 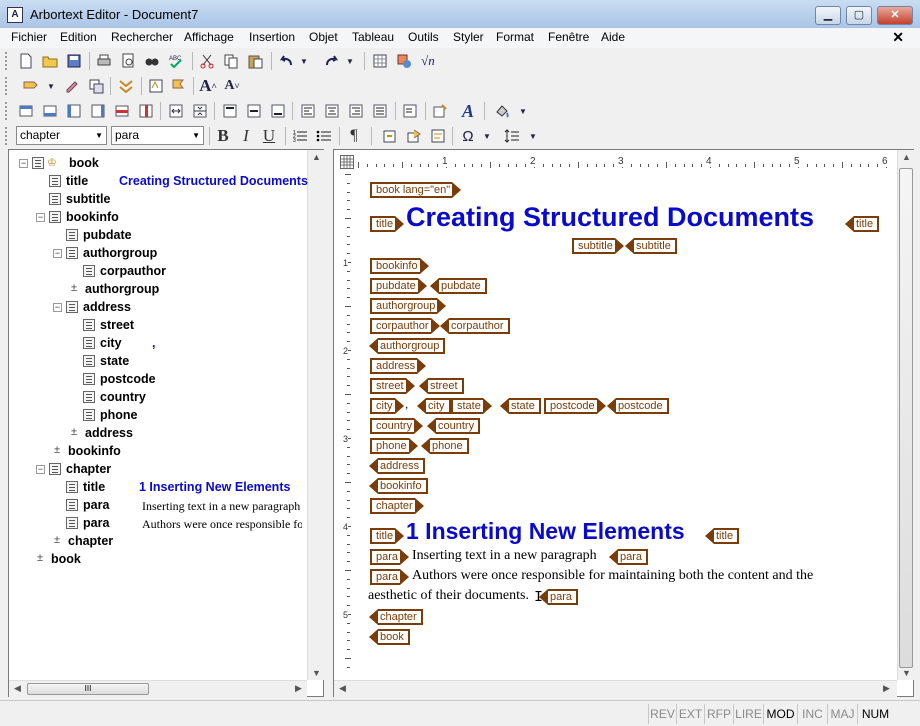 What do you see at coordinates (152, 61) in the screenshot?
I see `find-icon` at bounding box center [152, 61].